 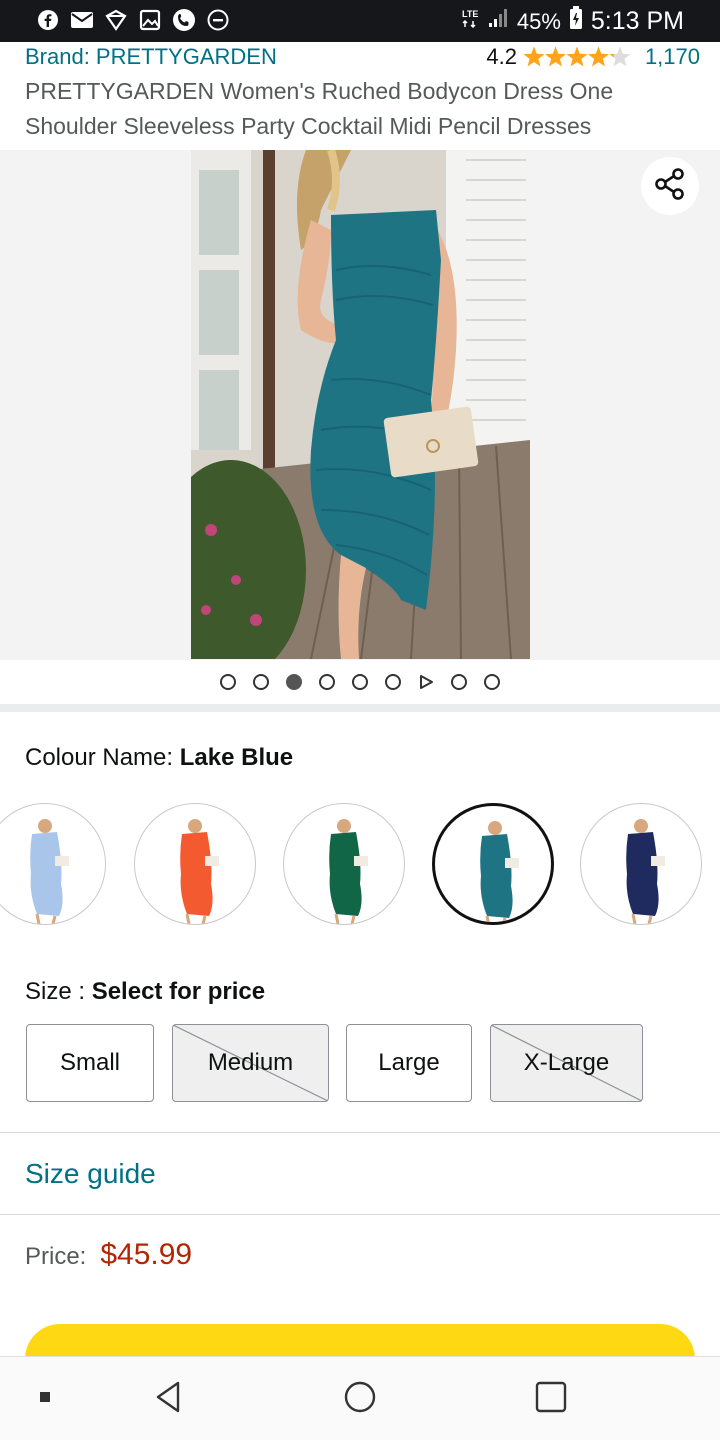 I want to click on size-option-label: Small, so click(x=89, y=1062).